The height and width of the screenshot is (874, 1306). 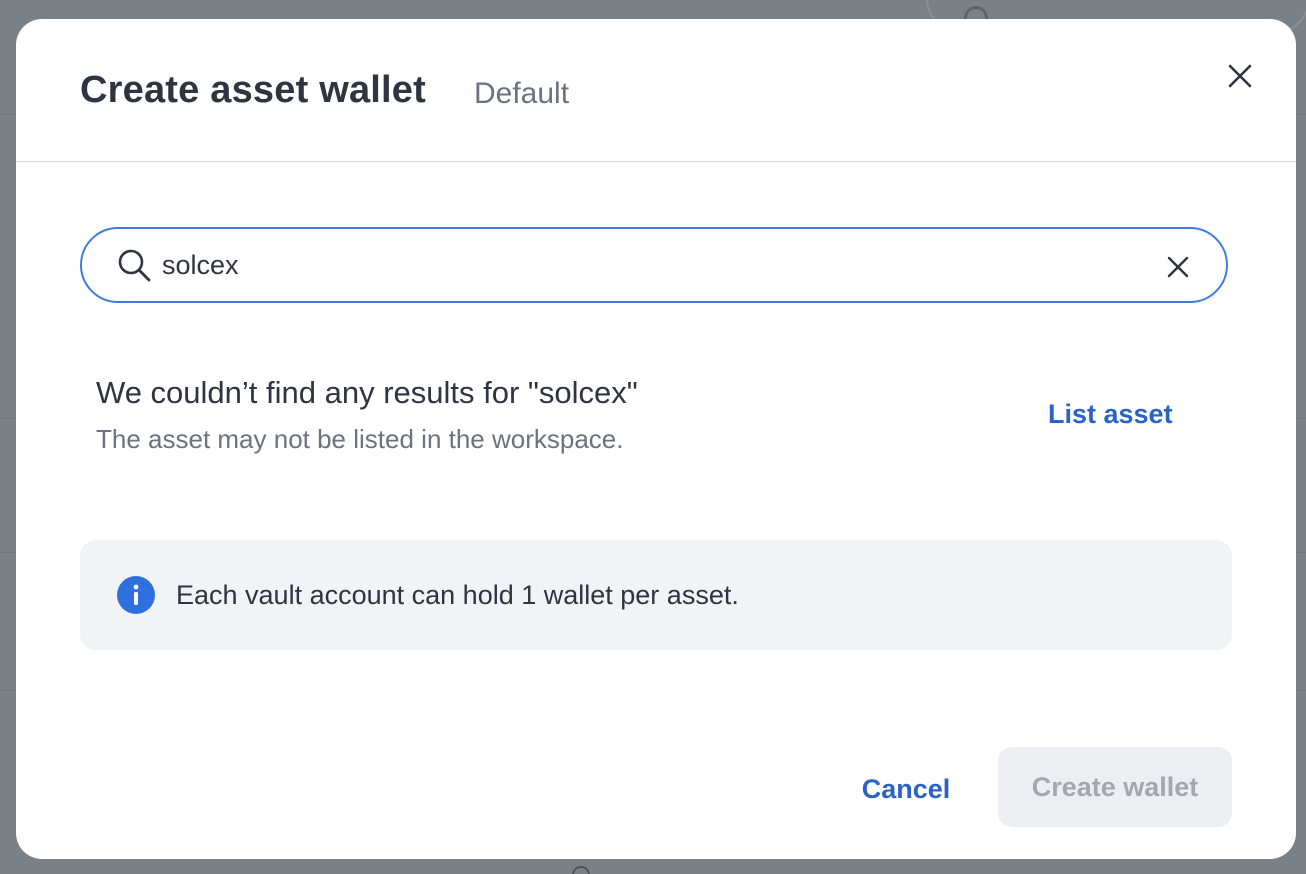 What do you see at coordinates (1115, 787) in the screenshot?
I see `create-wallet-button: Create wallet` at bounding box center [1115, 787].